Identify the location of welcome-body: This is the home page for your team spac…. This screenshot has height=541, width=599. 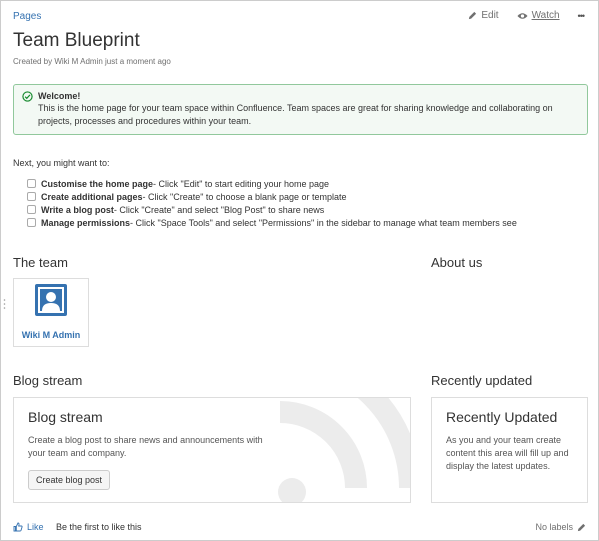
(295, 114).